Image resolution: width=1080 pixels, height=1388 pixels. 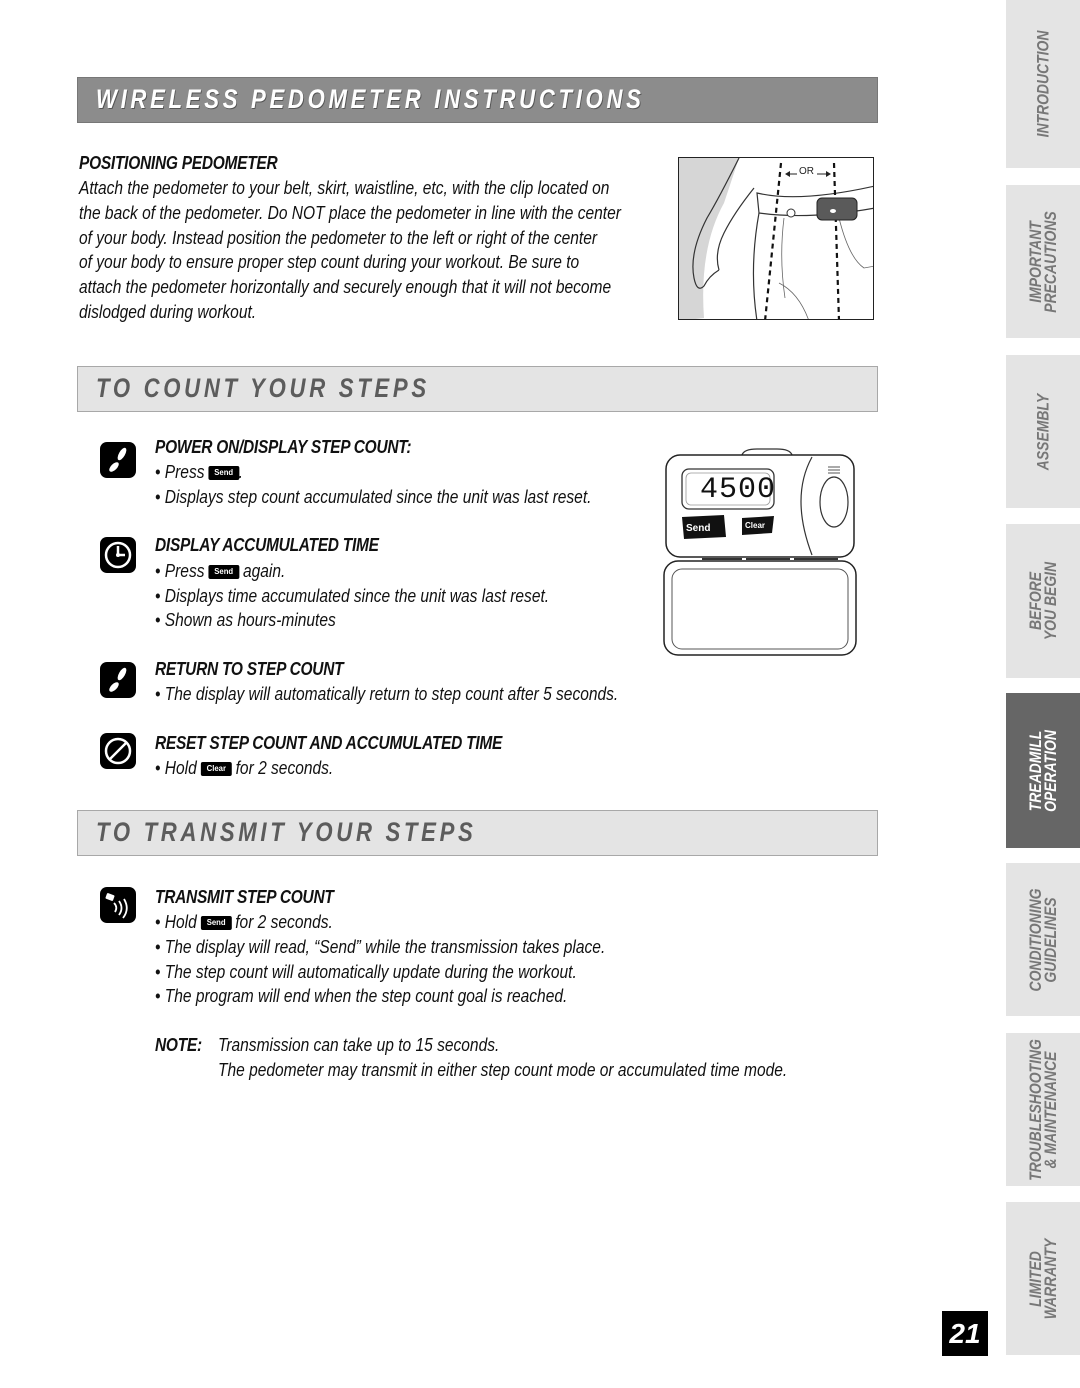 What do you see at coordinates (1043, 601) in the screenshot?
I see `tab-before-you-begin: BEFORE YOU BEGIN` at bounding box center [1043, 601].